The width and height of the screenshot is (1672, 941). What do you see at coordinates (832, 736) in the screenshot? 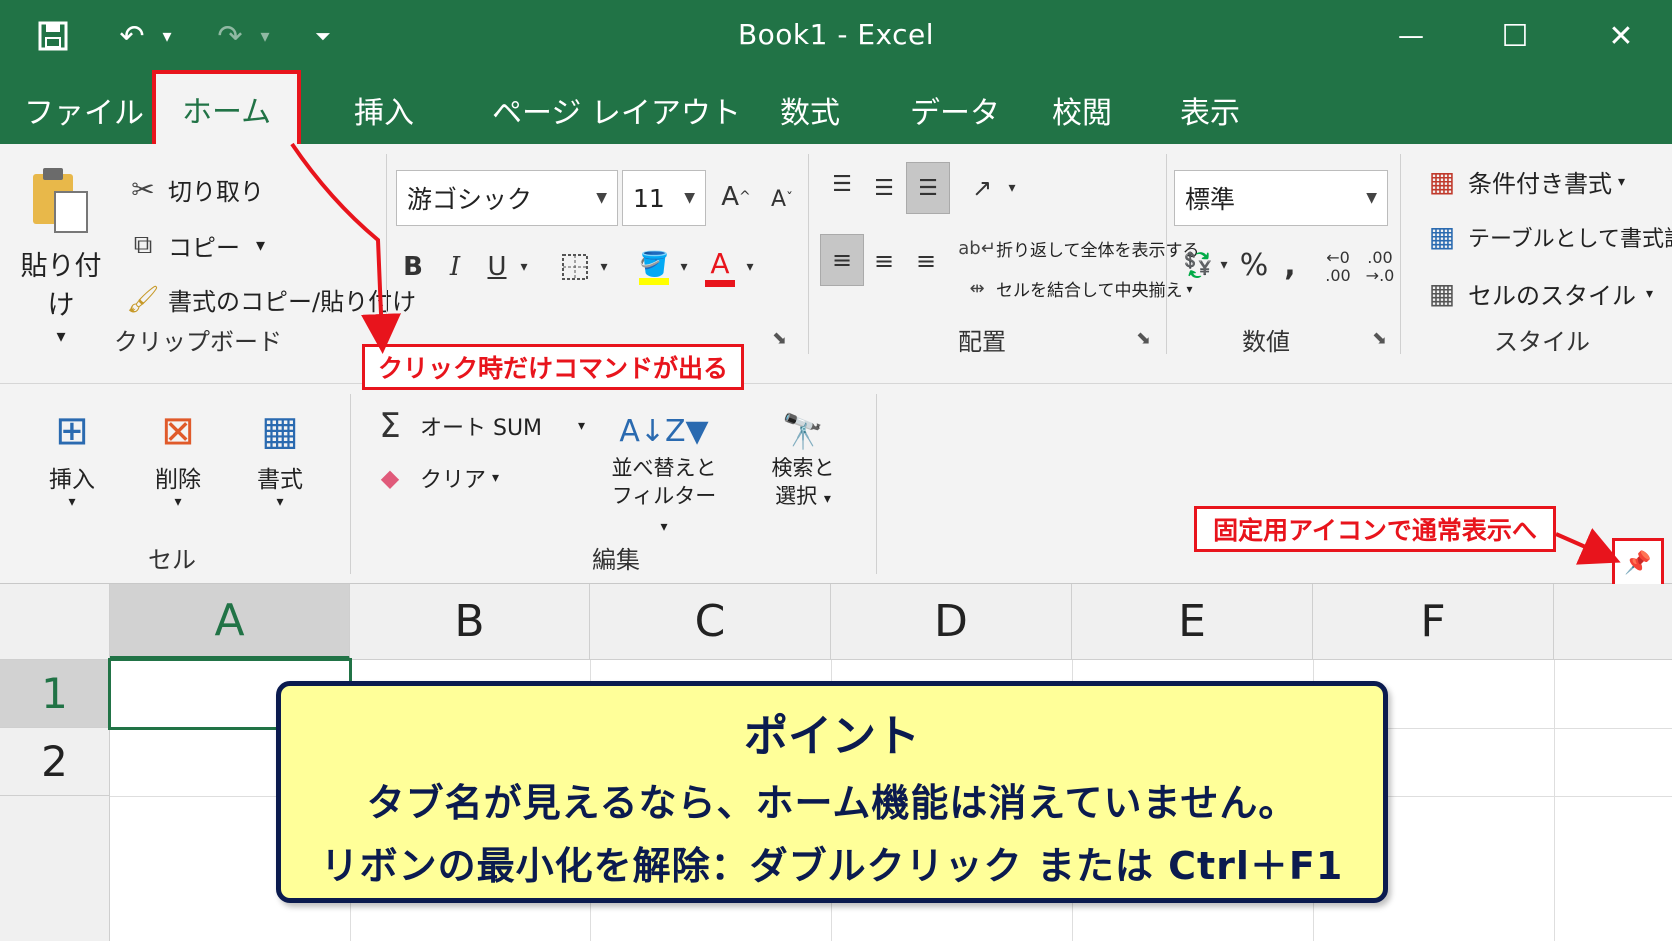
I see `point-title: ポイント` at bounding box center [832, 736].